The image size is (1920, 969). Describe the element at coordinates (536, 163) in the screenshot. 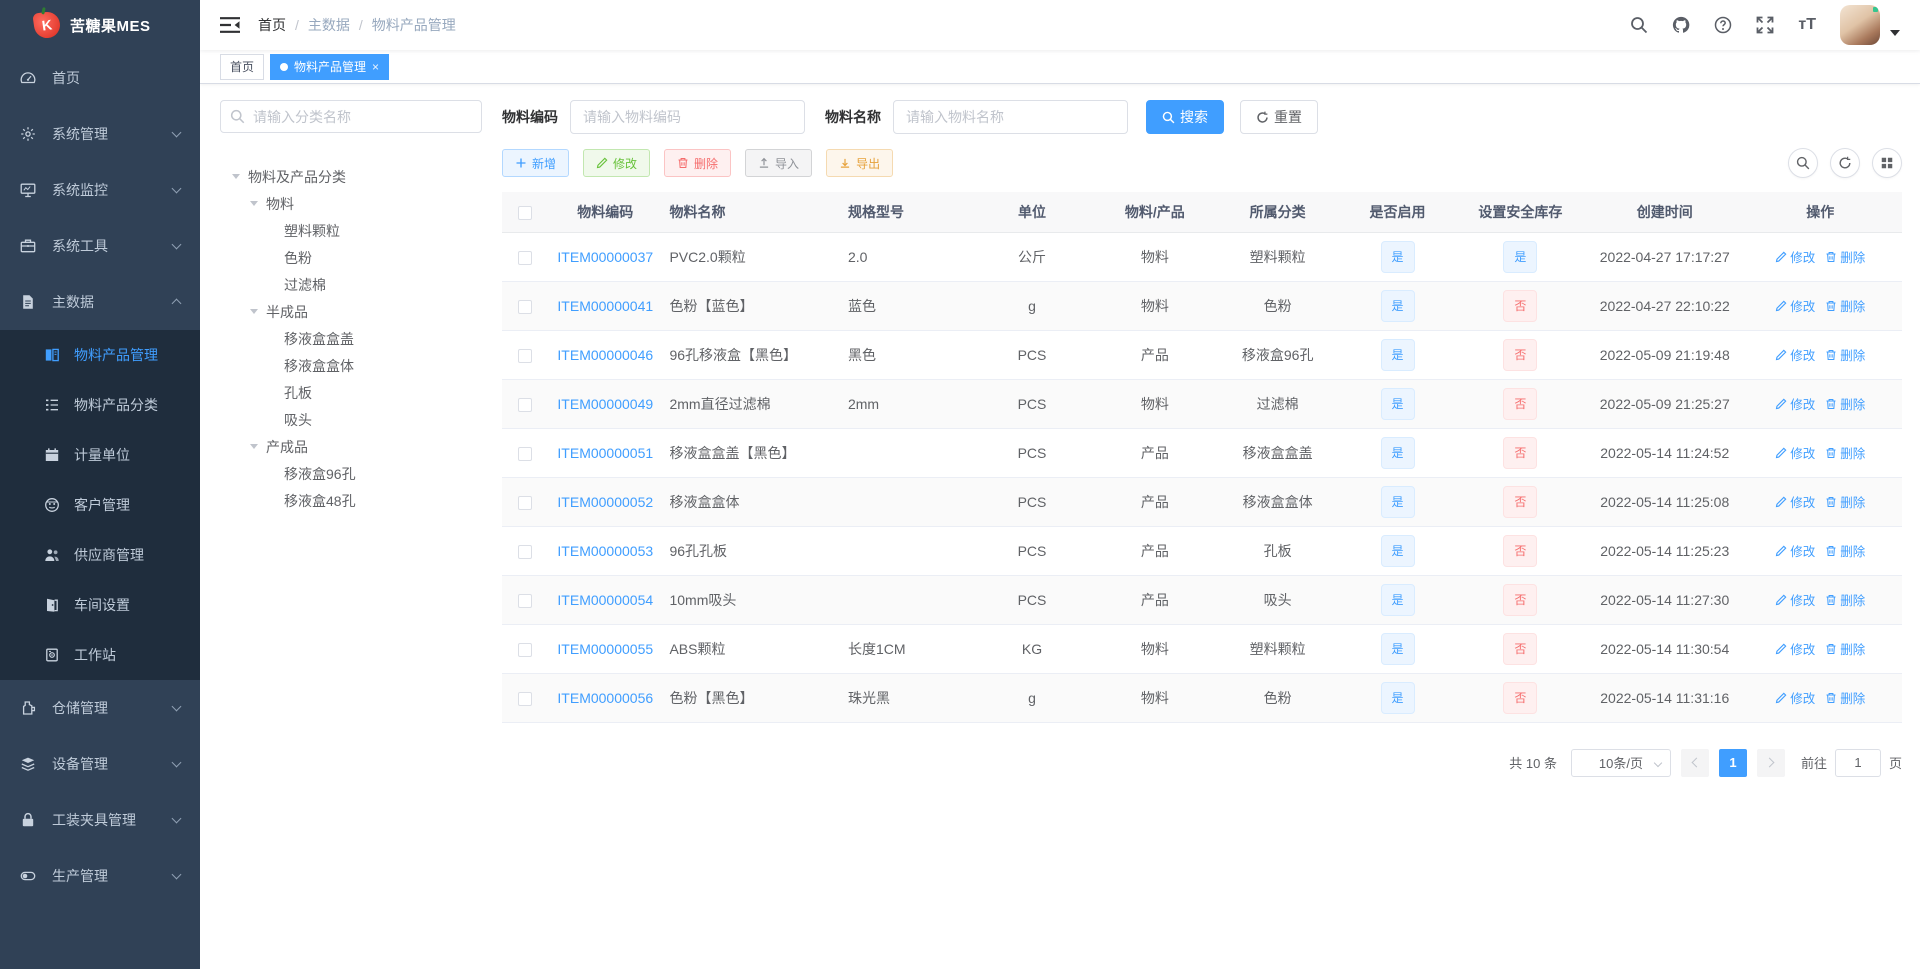

I see `add-button: 新增` at that location.